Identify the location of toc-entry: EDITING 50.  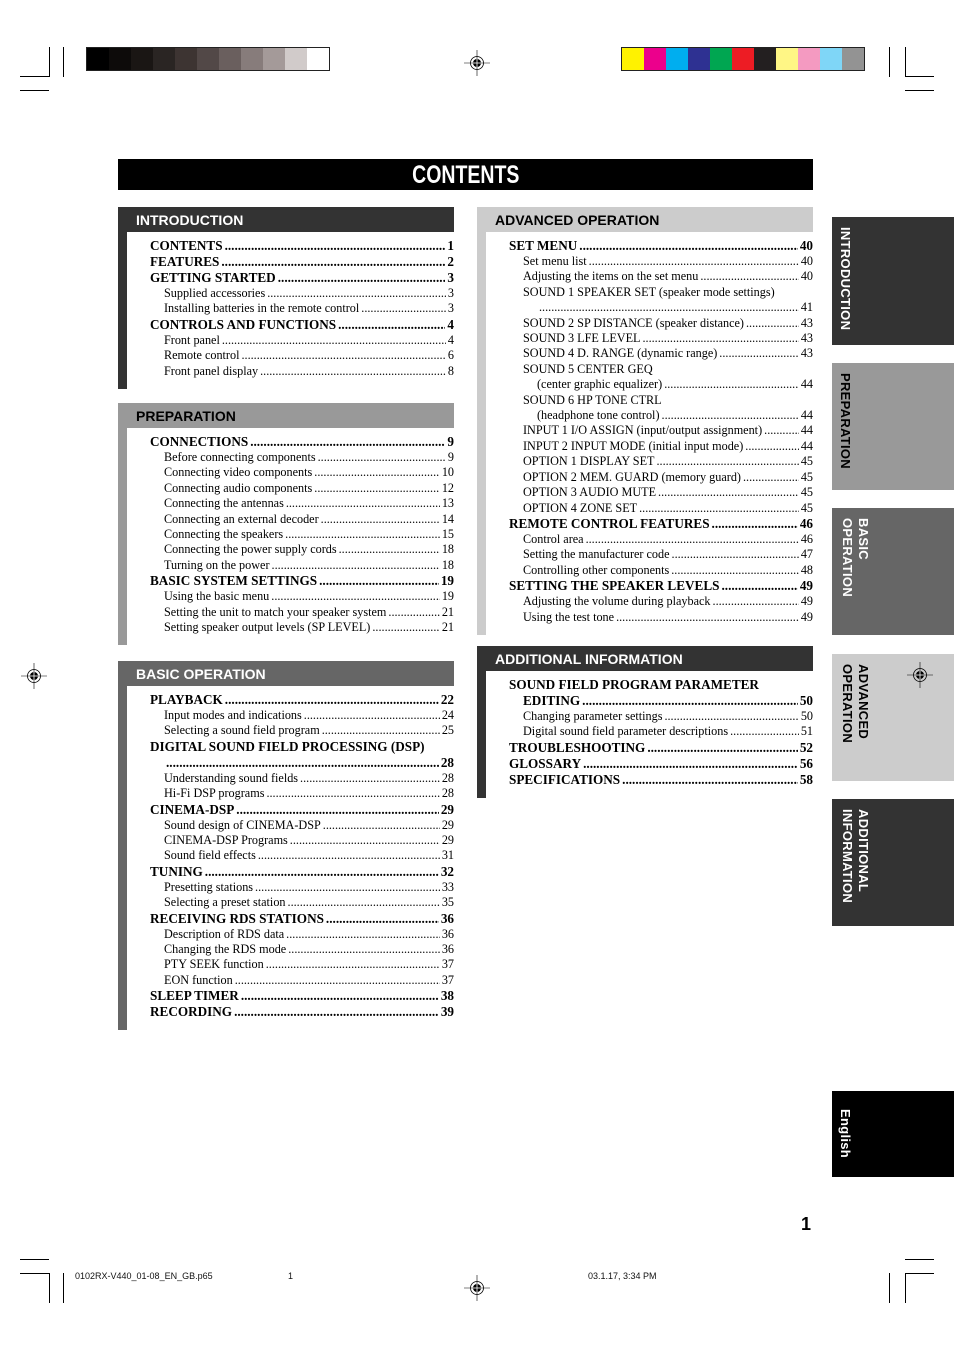
(661, 701).